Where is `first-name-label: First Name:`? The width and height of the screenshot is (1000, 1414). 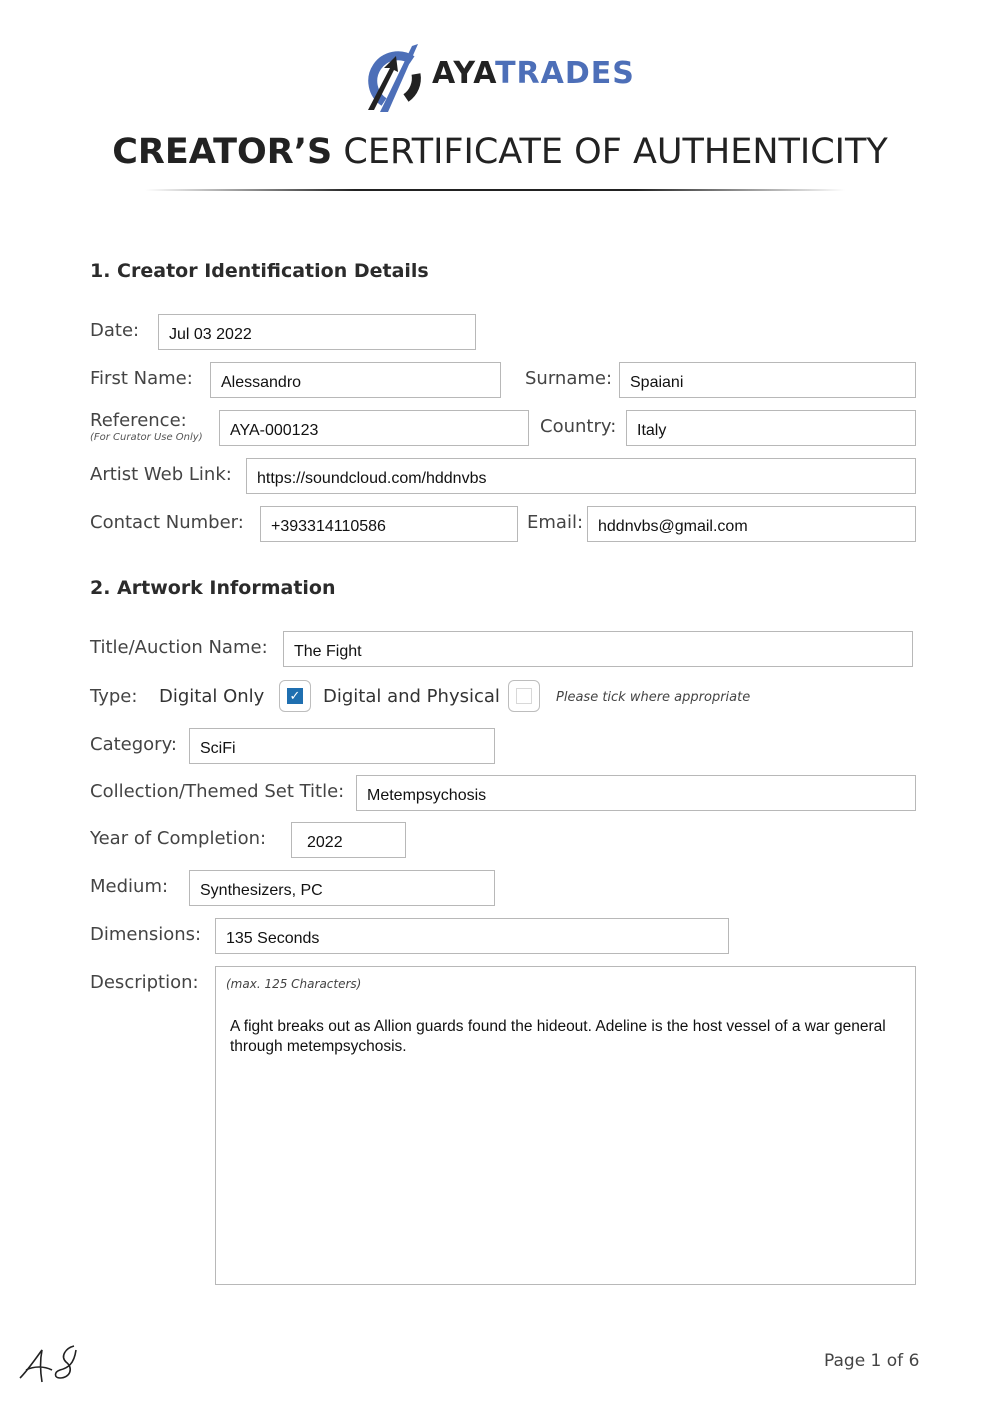 first-name-label: First Name: is located at coordinates (141, 378).